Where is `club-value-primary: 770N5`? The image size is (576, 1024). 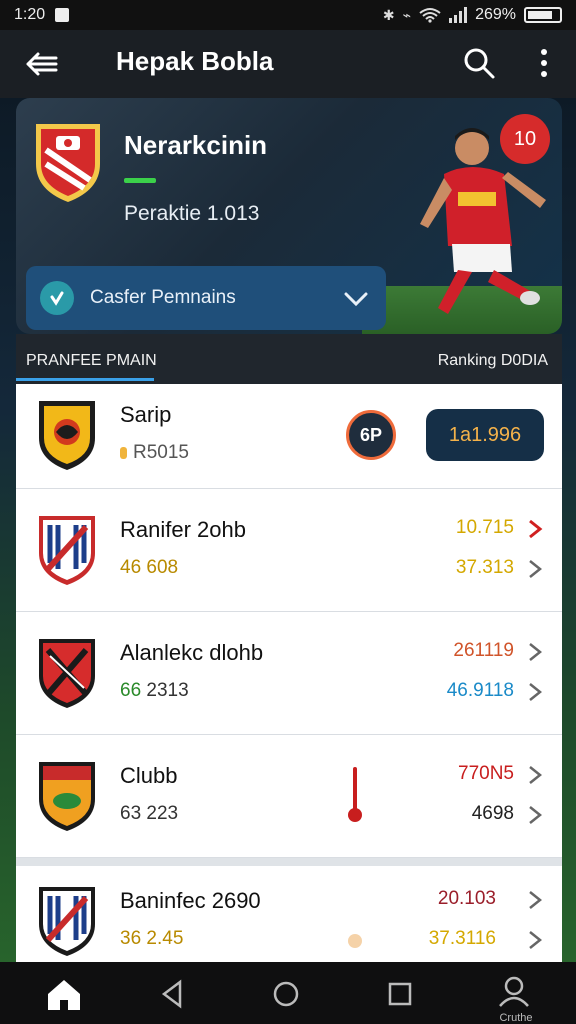 club-value-primary: 770N5 is located at coordinates (486, 773).